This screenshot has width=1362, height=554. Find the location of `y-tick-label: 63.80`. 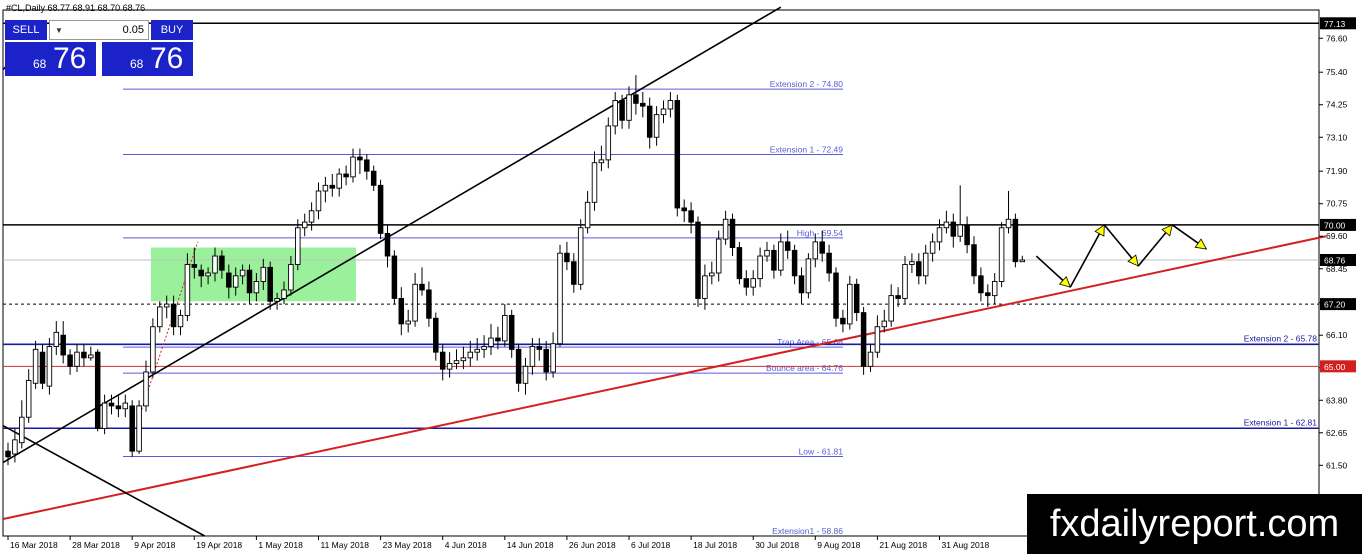

y-tick-label: 63.80 is located at coordinates (1337, 400).